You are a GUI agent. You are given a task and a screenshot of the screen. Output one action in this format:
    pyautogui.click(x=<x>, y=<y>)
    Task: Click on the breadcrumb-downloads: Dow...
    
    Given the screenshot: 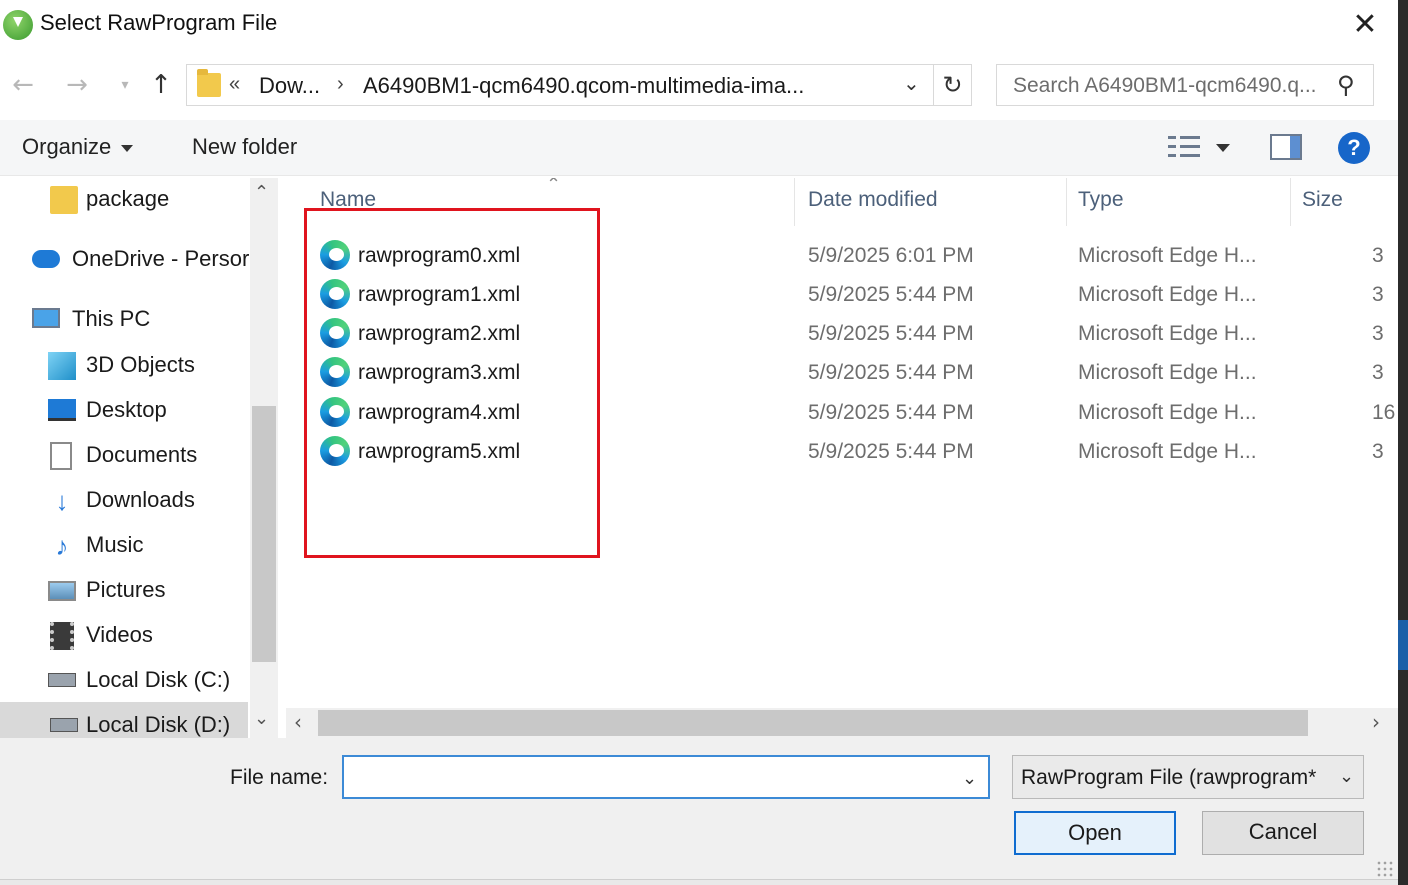 What is the action you would take?
    pyautogui.click(x=289, y=86)
    